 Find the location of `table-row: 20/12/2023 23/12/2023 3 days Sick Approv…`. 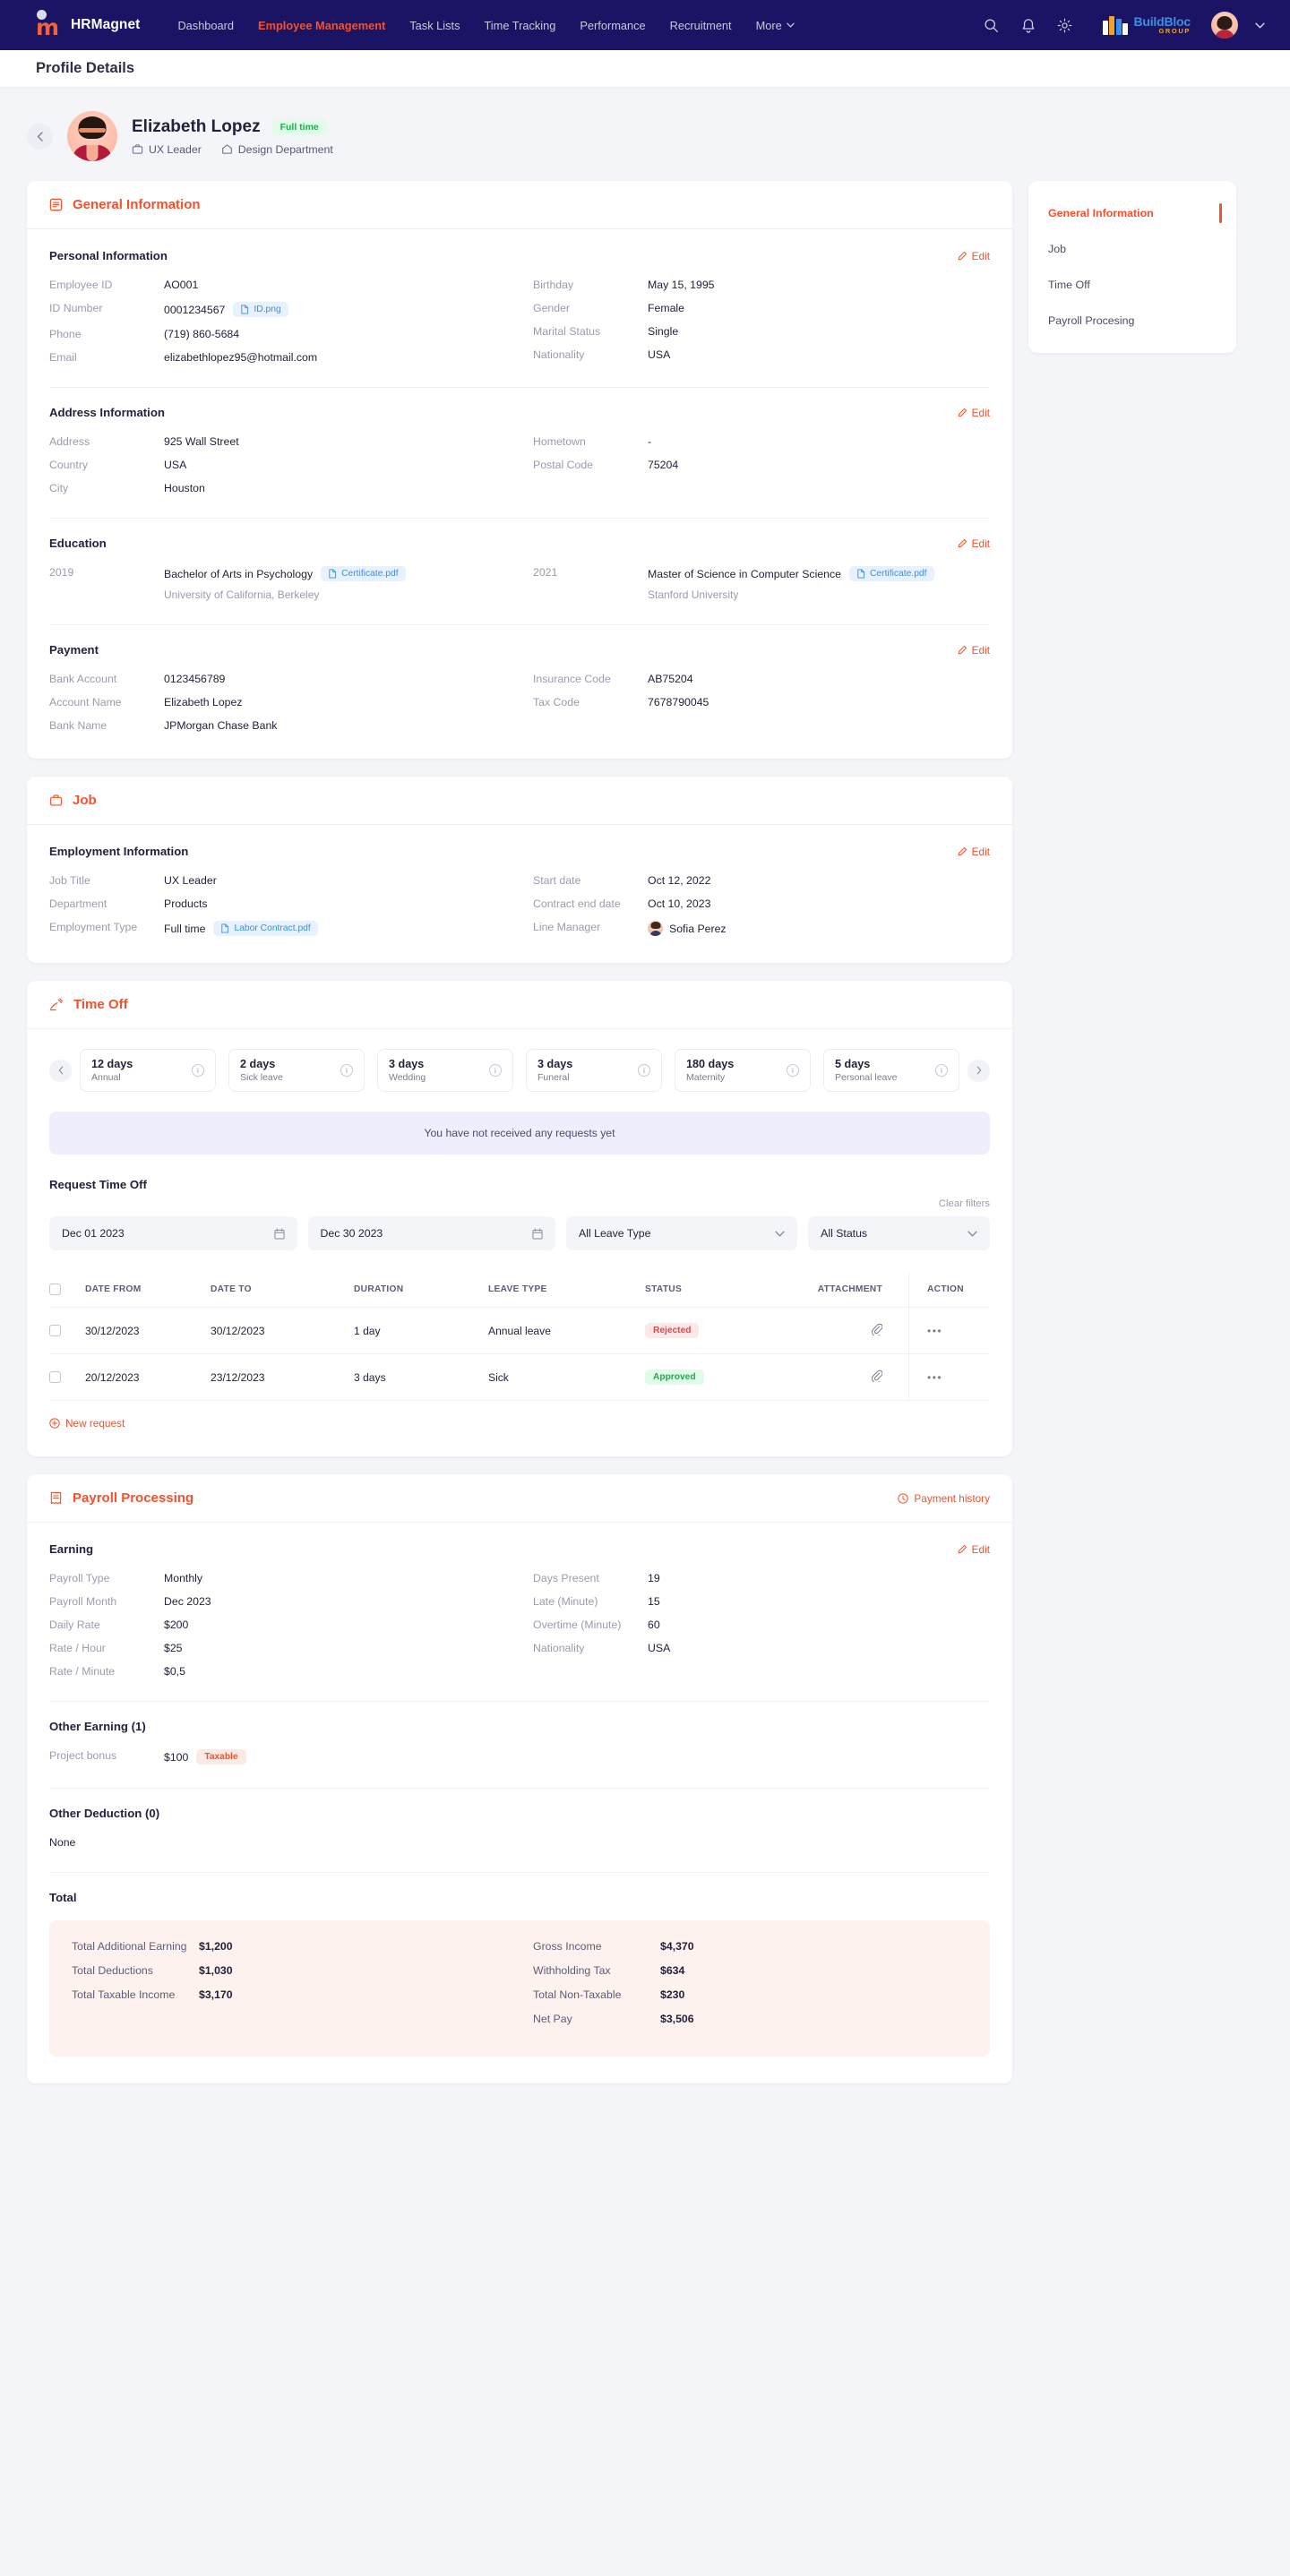

table-row: 20/12/2023 23/12/2023 3 days Sick Approv… is located at coordinates (519, 1377).